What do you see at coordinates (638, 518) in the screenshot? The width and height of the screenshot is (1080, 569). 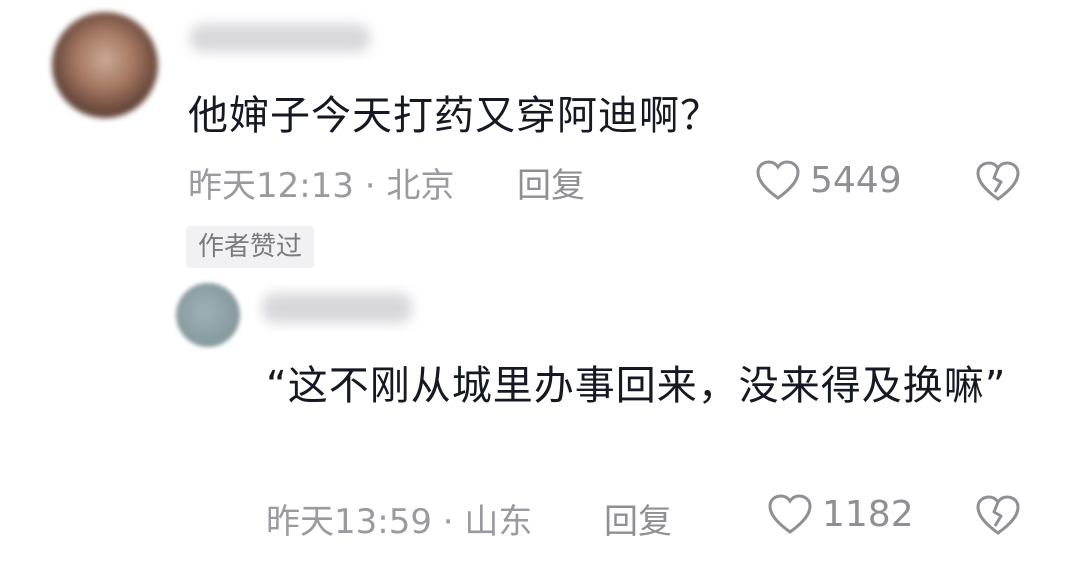 I see `reply-reply-button: 回复` at bounding box center [638, 518].